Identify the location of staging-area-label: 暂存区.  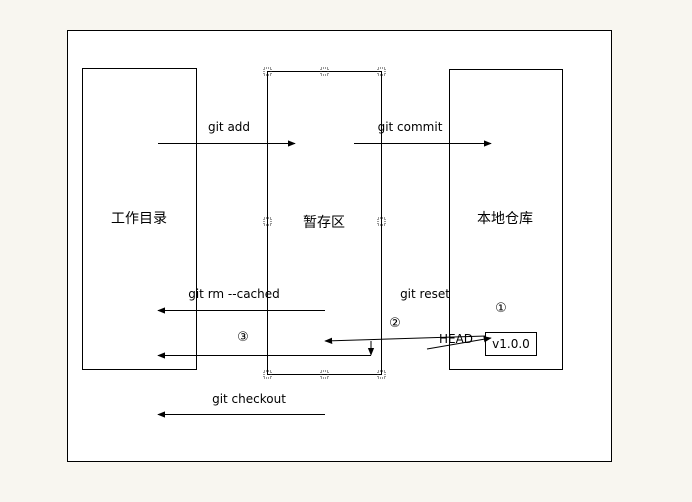
(324, 223).